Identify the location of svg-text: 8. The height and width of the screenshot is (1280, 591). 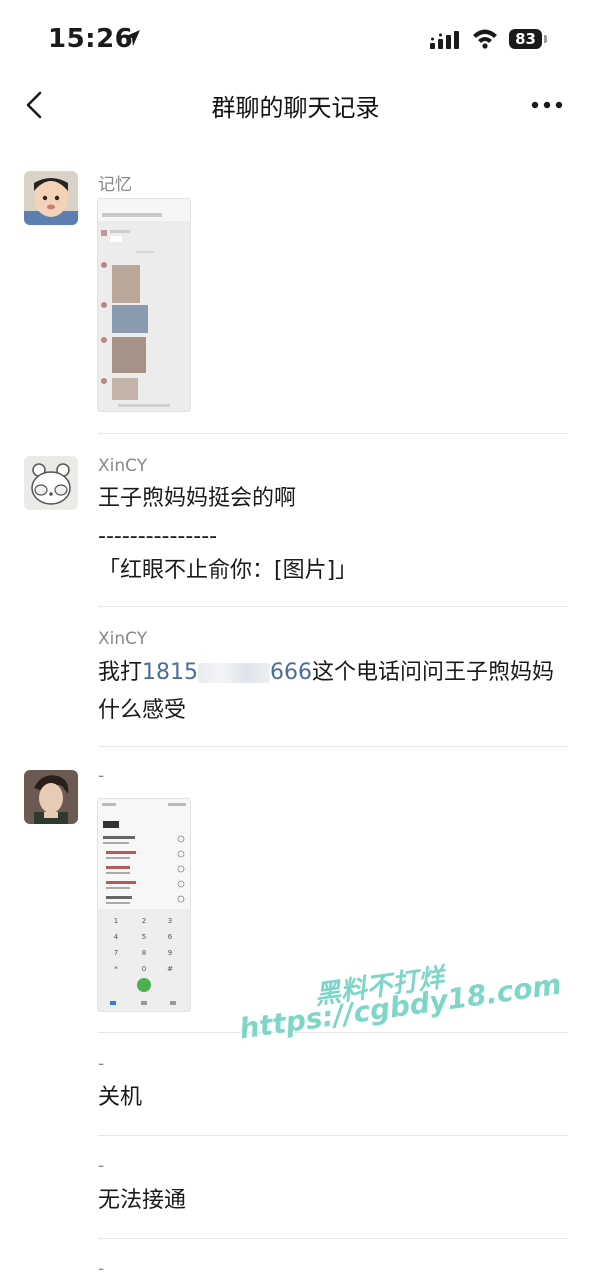
(144, 953).